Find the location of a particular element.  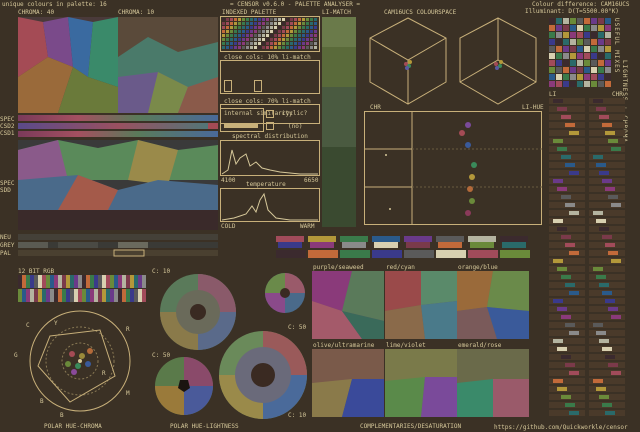

lightness-bar-bg is located at coordinates (567, 293).